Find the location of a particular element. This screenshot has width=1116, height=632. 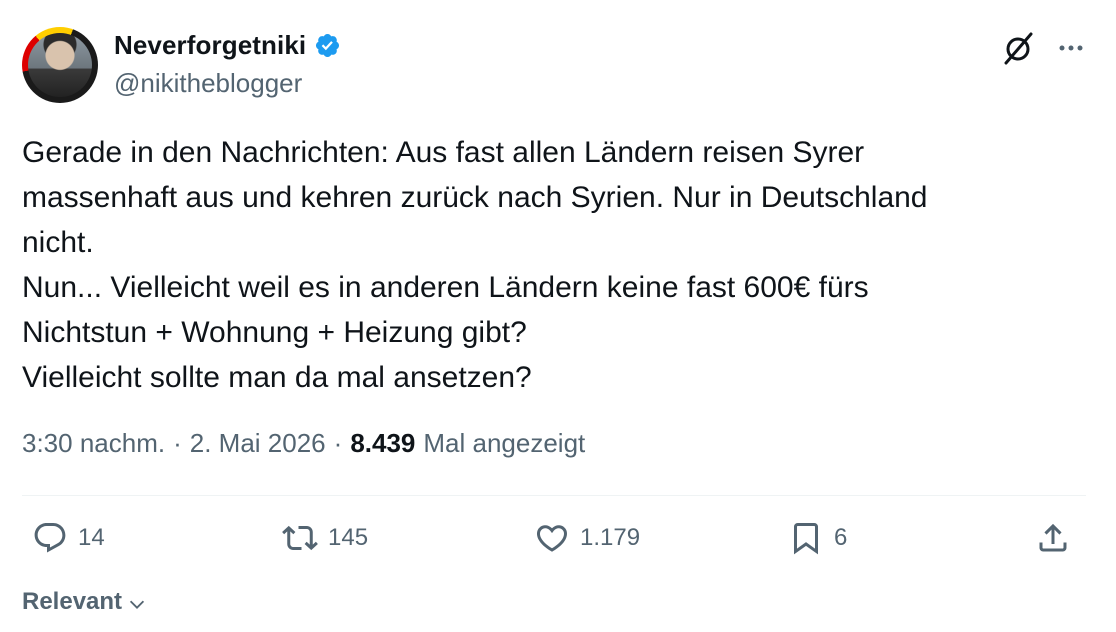

action-bar: 14 145 1.179 6 is located at coordinates (554, 544).